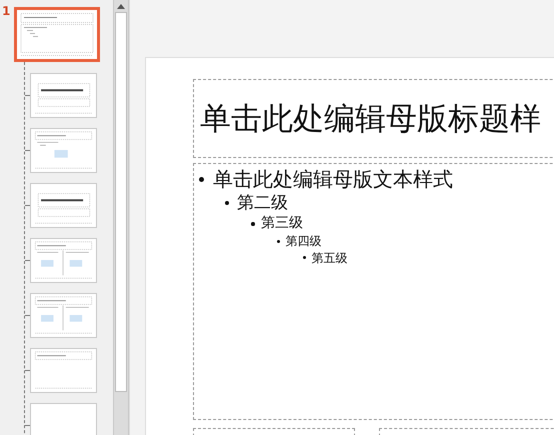  What do you see at coordinates (121, 6) in the screenshot?
I see `scroll-up-icon` at bounding box center [121, 6].